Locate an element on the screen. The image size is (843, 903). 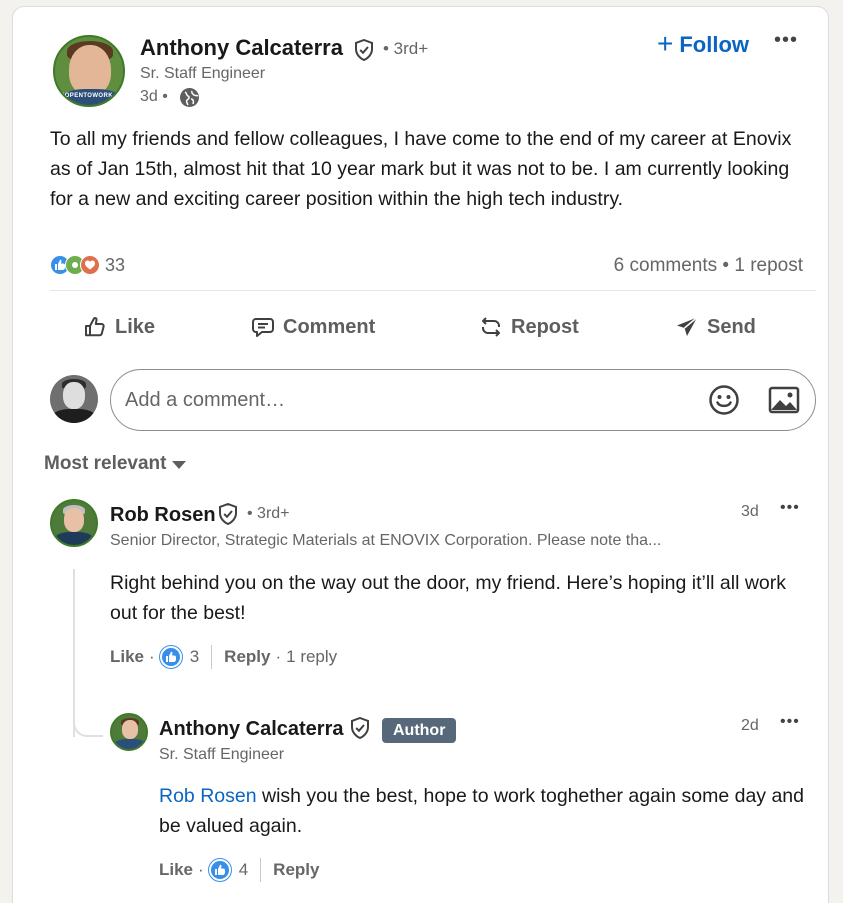
follow-label: Follow is located at coordinates (714, 44).